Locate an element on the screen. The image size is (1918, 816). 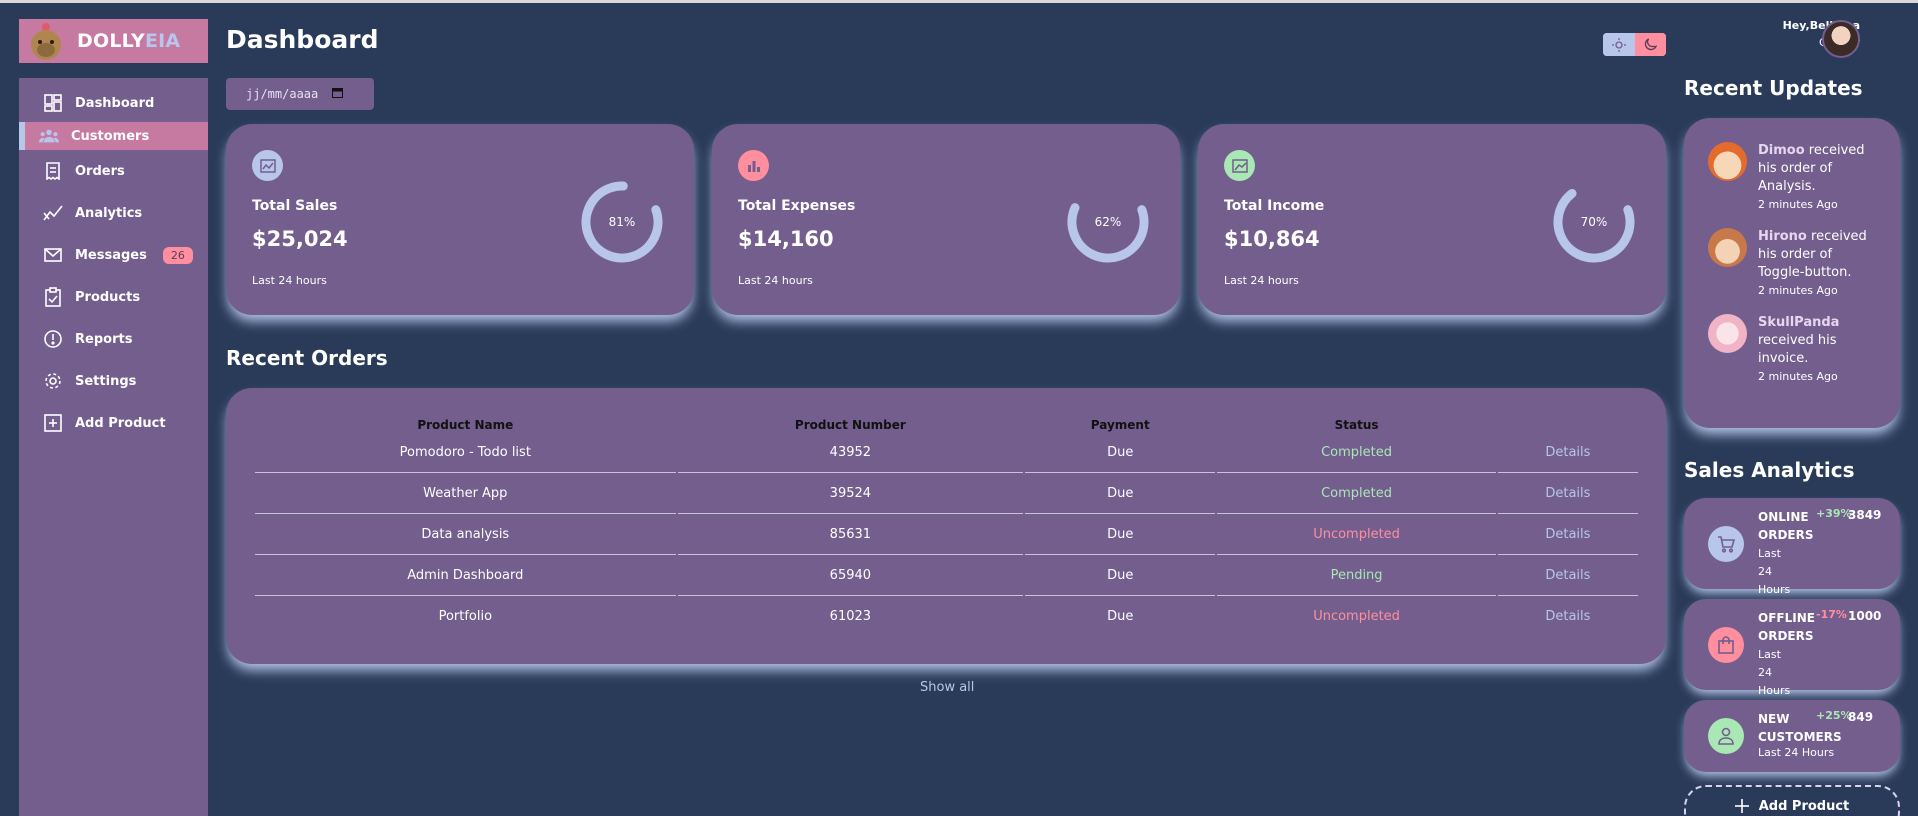
sales-item-new-customers: NEW CUSTOMERS Last 24 Hours +25% 849 is located at coordinates (1792, 736).